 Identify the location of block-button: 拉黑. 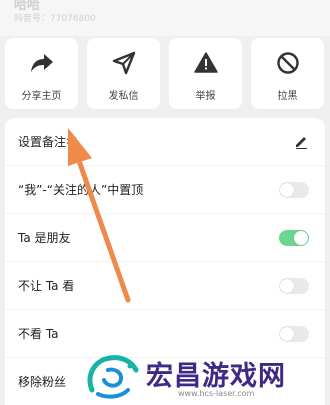
(287, 73).